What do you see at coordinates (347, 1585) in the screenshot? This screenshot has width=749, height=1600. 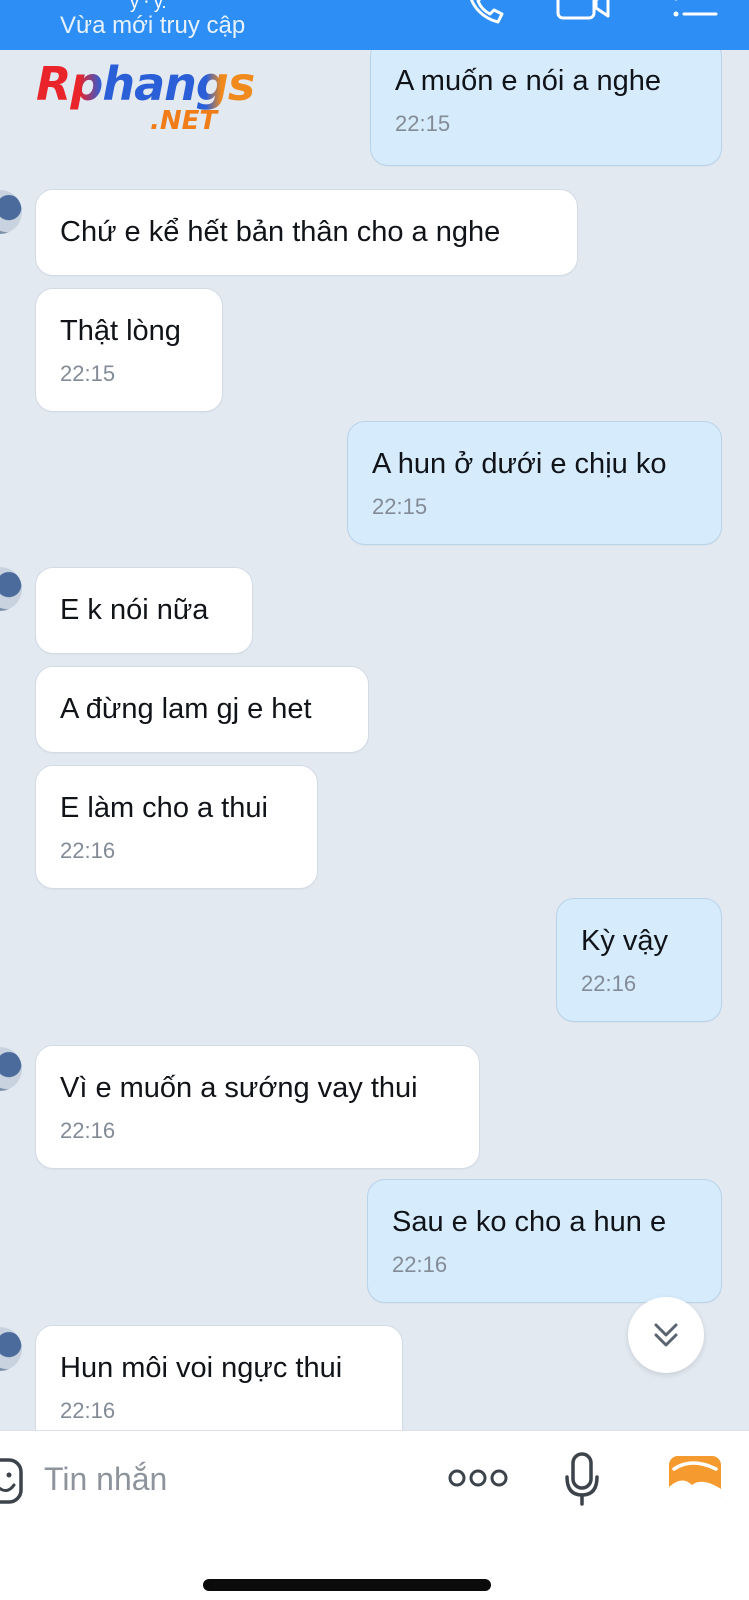 I see `home-indicator` at bounding box center [347, 1585].